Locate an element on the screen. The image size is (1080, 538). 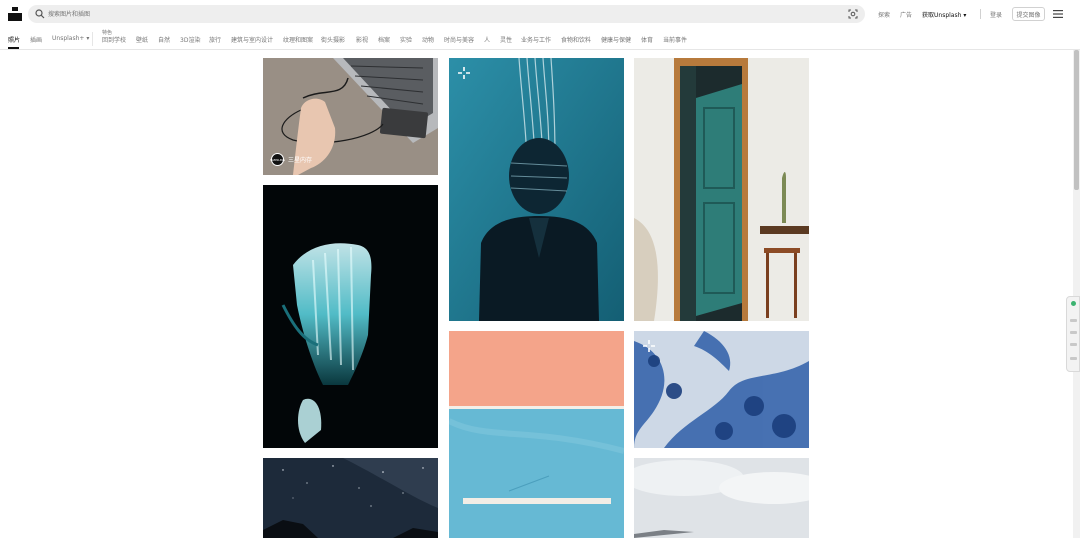
photo-samsung-ssd: SAMSUNG 三星内存 is located at coordinates (350, 116).